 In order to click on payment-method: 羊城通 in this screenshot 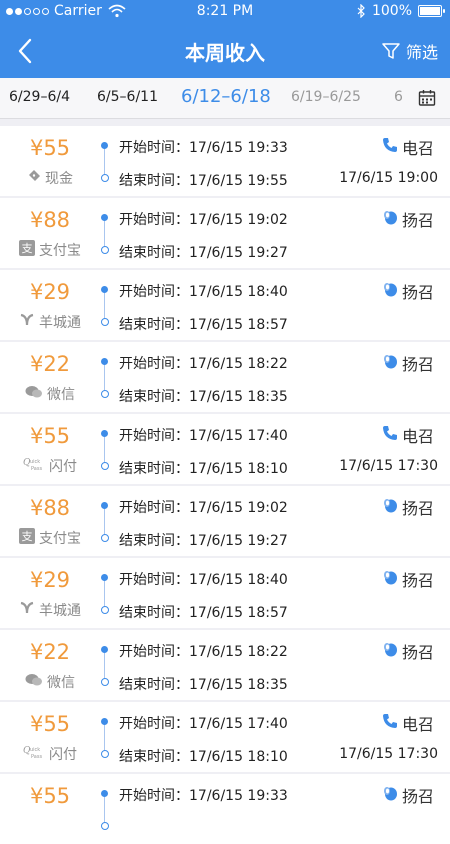, I will do `click(50, 322)`.